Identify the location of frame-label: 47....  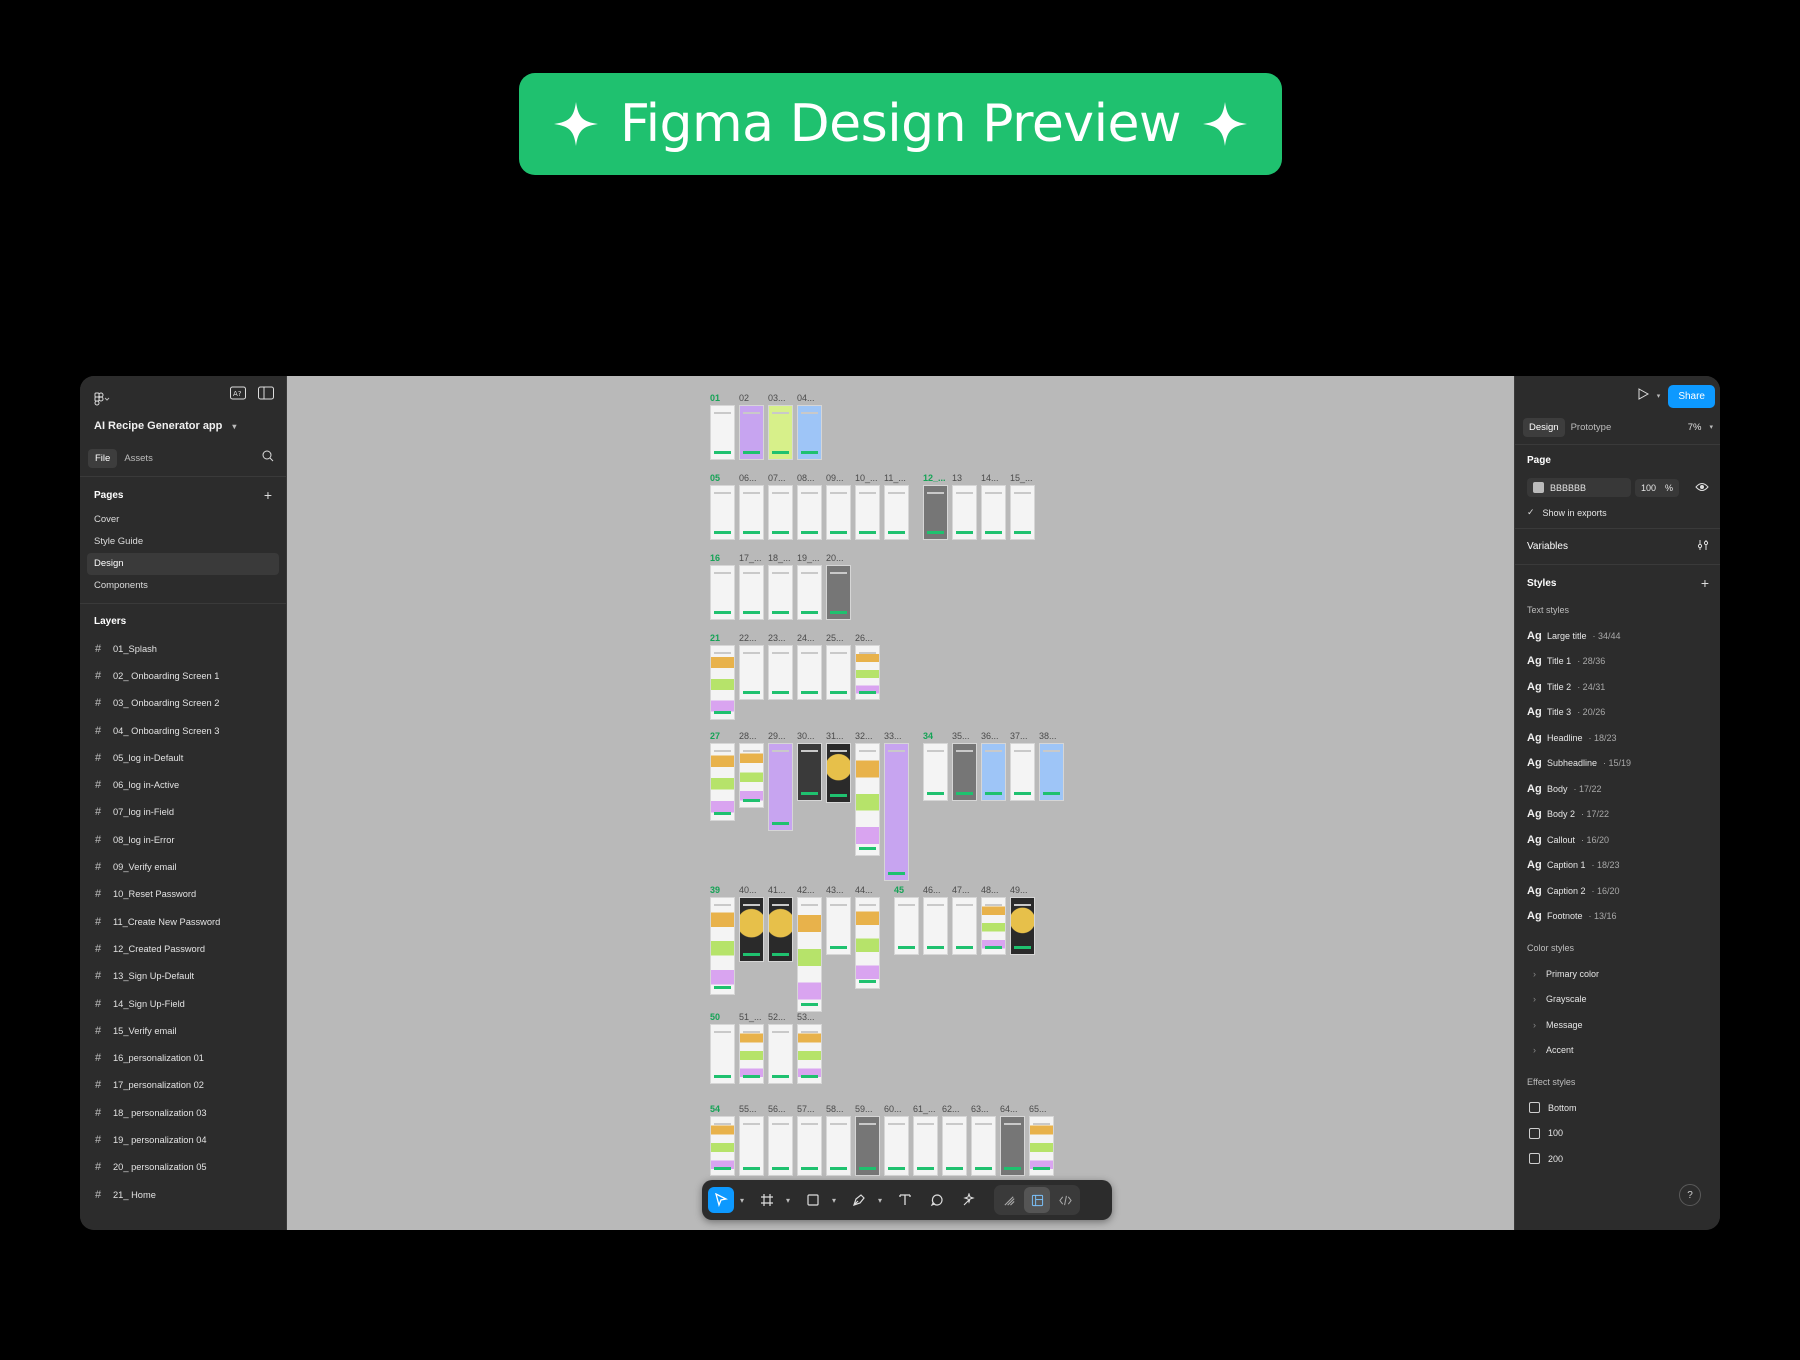
(961, 890).